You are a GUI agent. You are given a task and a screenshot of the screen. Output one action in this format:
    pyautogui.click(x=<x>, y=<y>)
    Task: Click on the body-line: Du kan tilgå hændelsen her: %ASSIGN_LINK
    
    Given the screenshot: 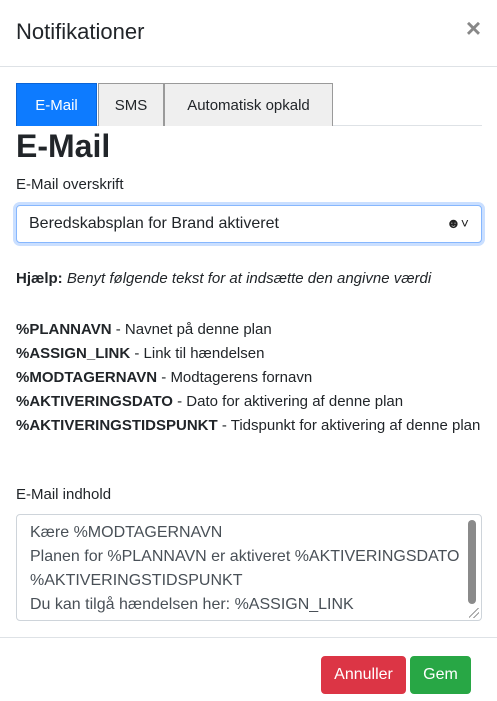 What is the action you would take?
    pyautogui.click(x=192, y=604)
    